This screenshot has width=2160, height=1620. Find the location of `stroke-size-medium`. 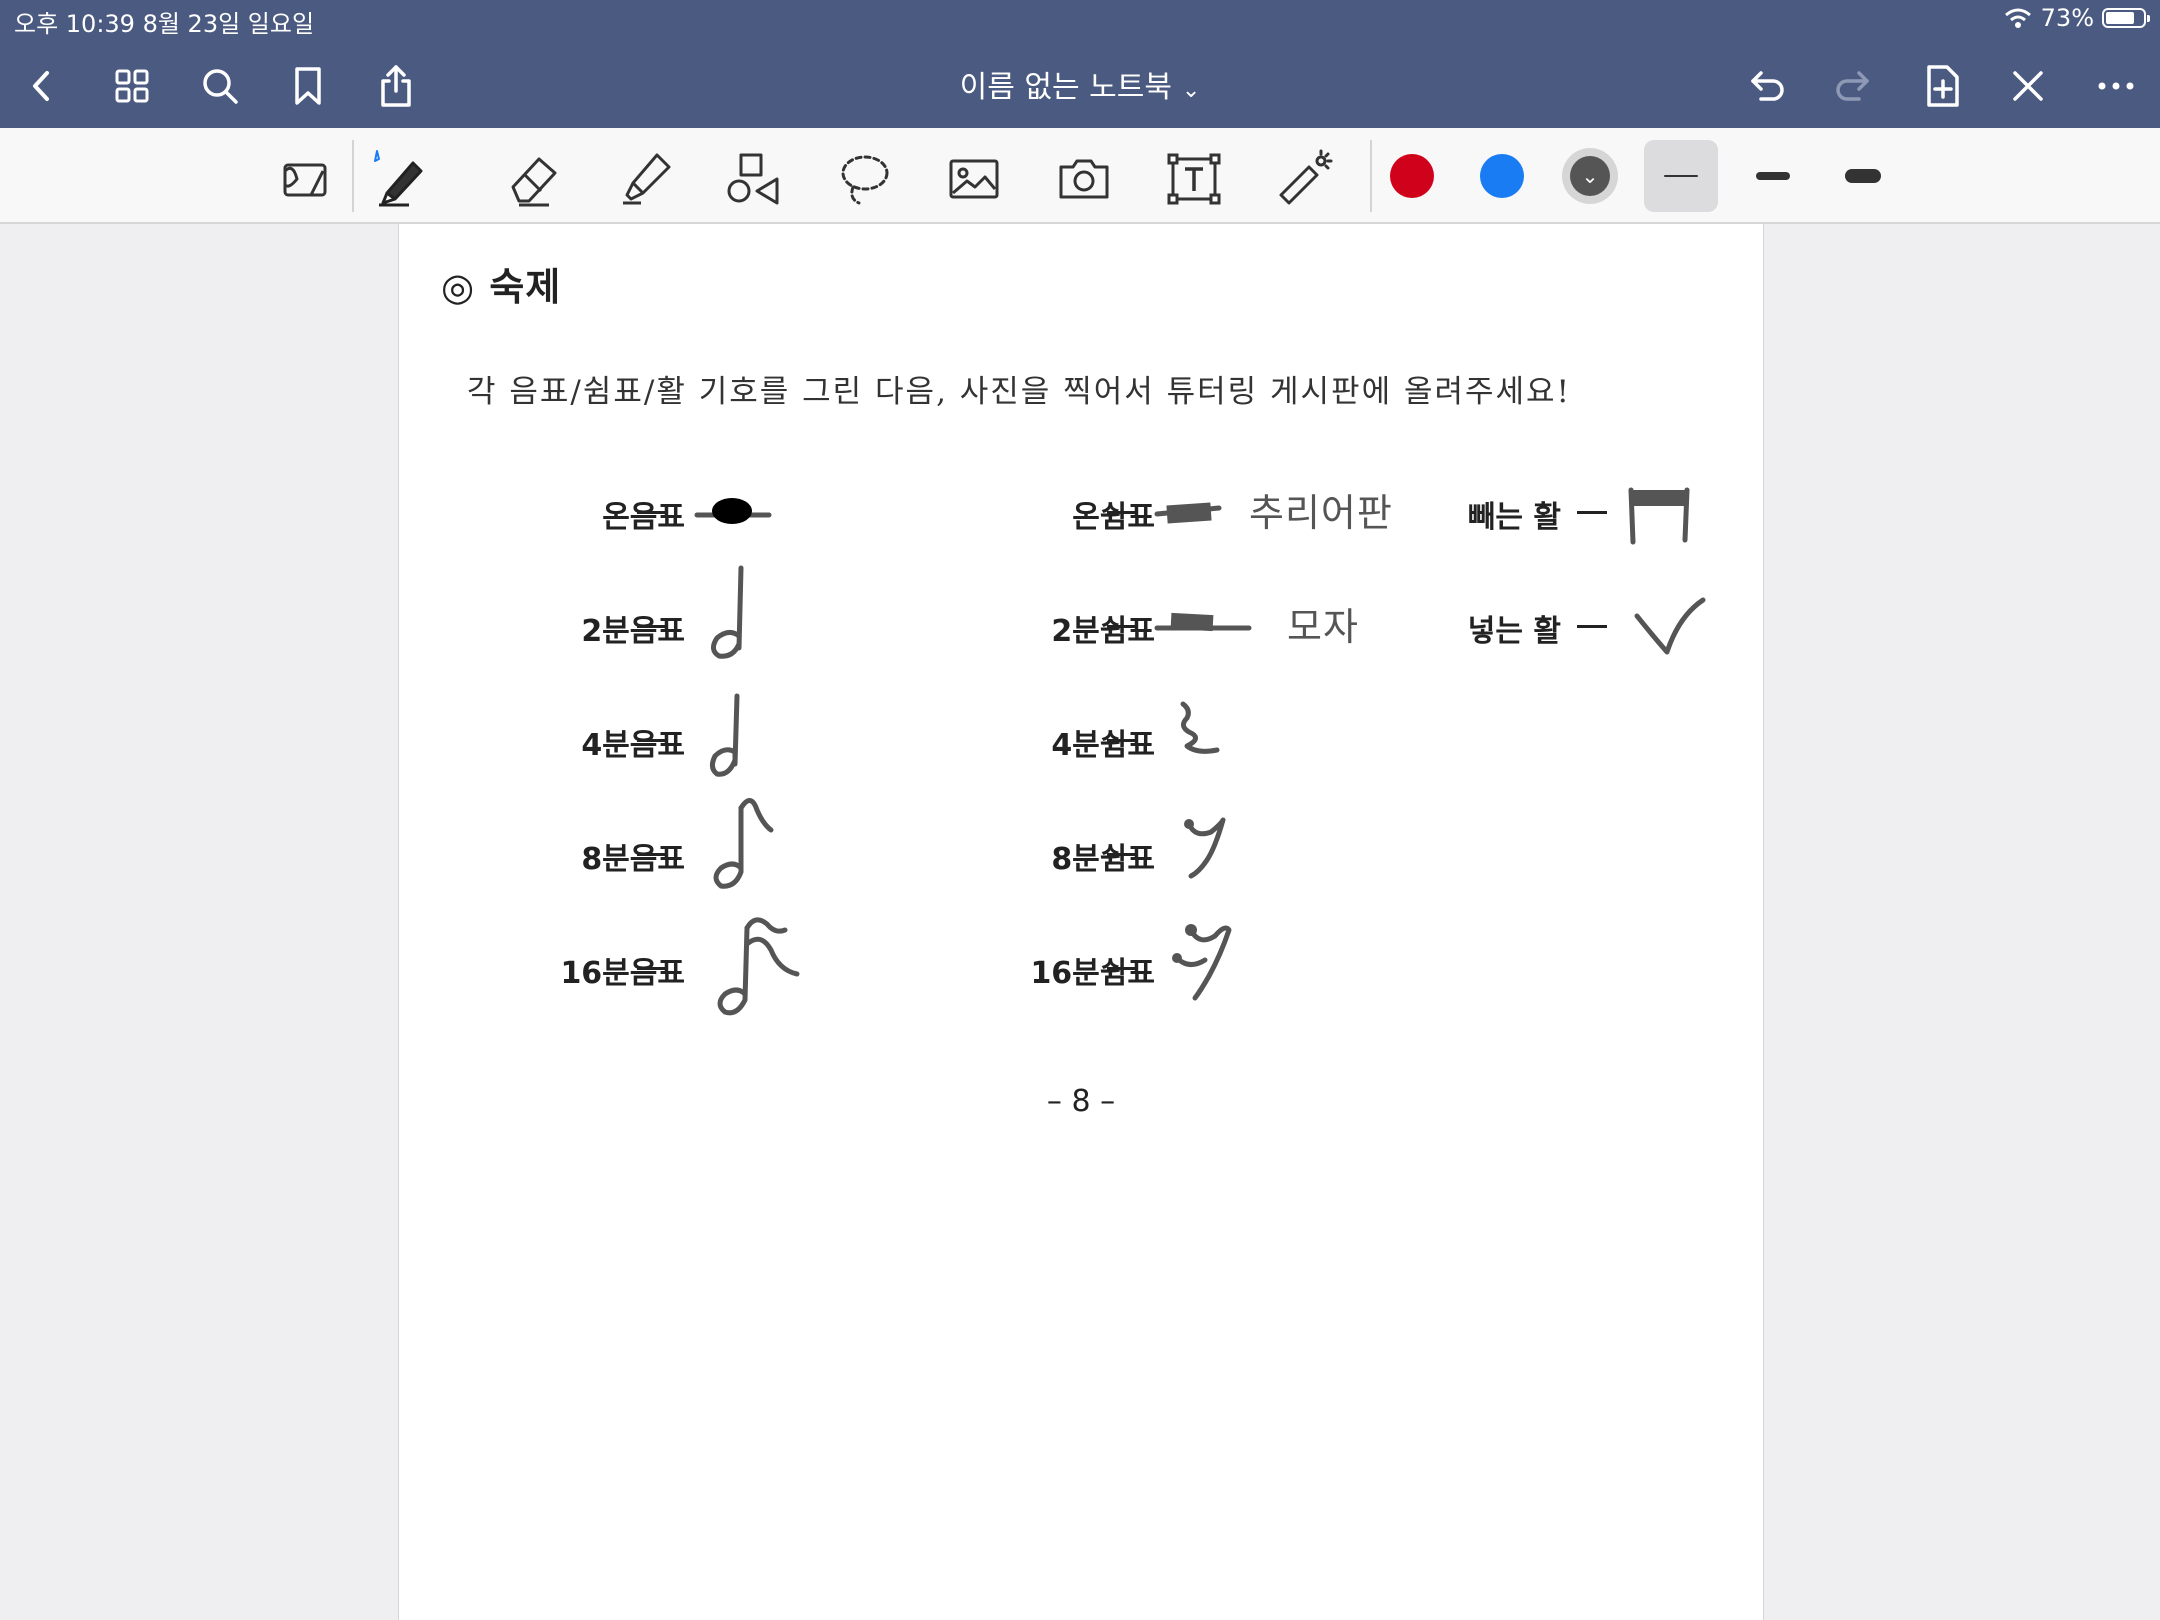

stroke-size-medium is located at coordinates (1773, 176).